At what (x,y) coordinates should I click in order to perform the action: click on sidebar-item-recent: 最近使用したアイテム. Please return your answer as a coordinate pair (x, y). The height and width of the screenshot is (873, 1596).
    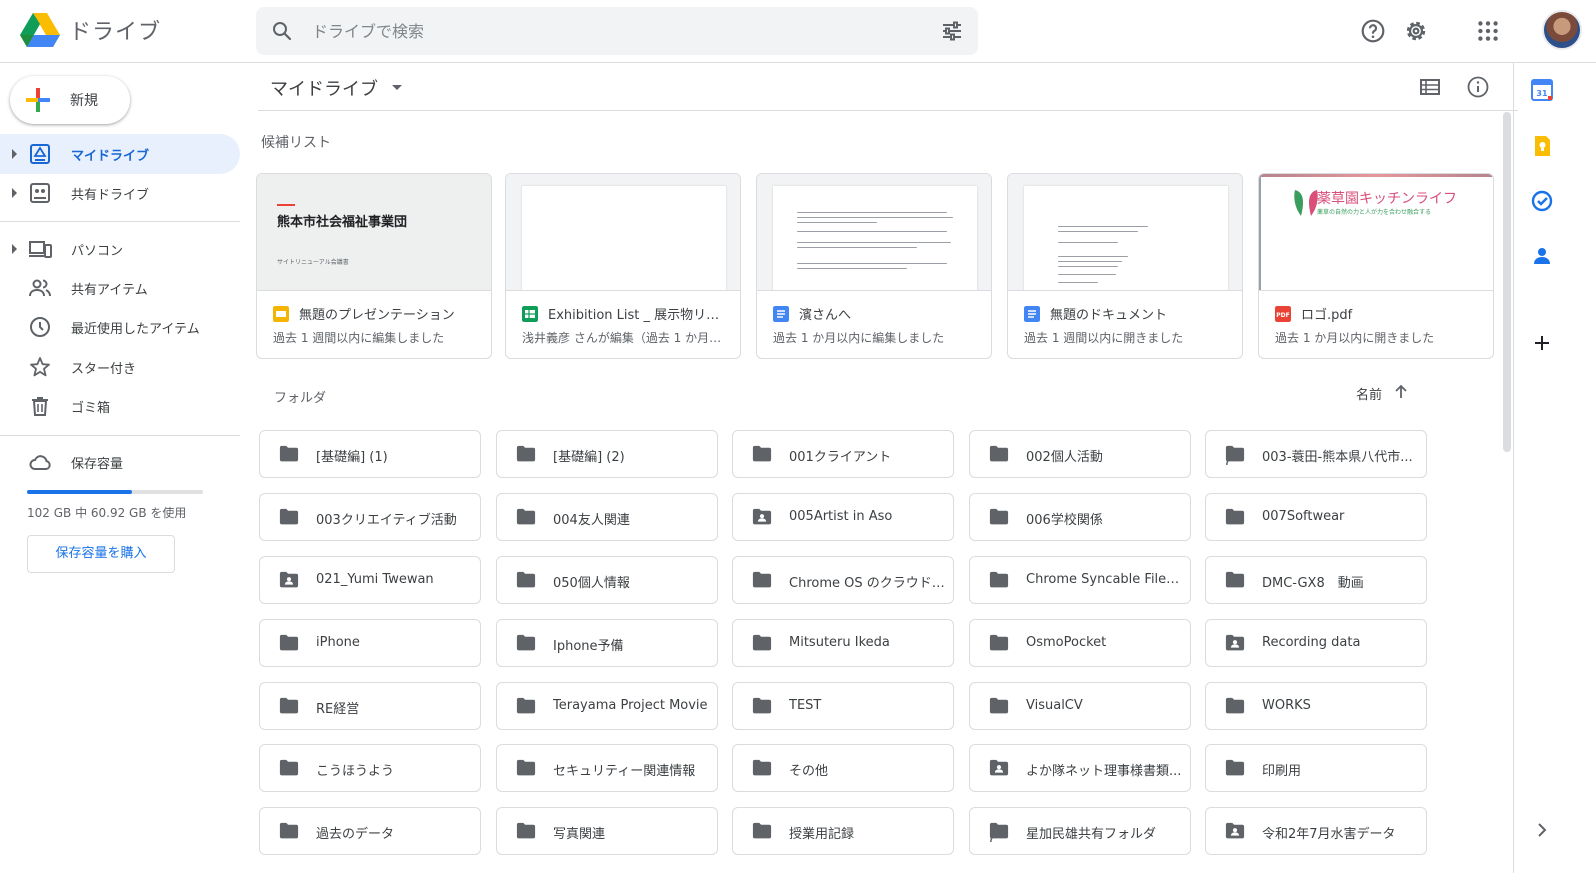
    Looking at the image, I should click on (120, 327).